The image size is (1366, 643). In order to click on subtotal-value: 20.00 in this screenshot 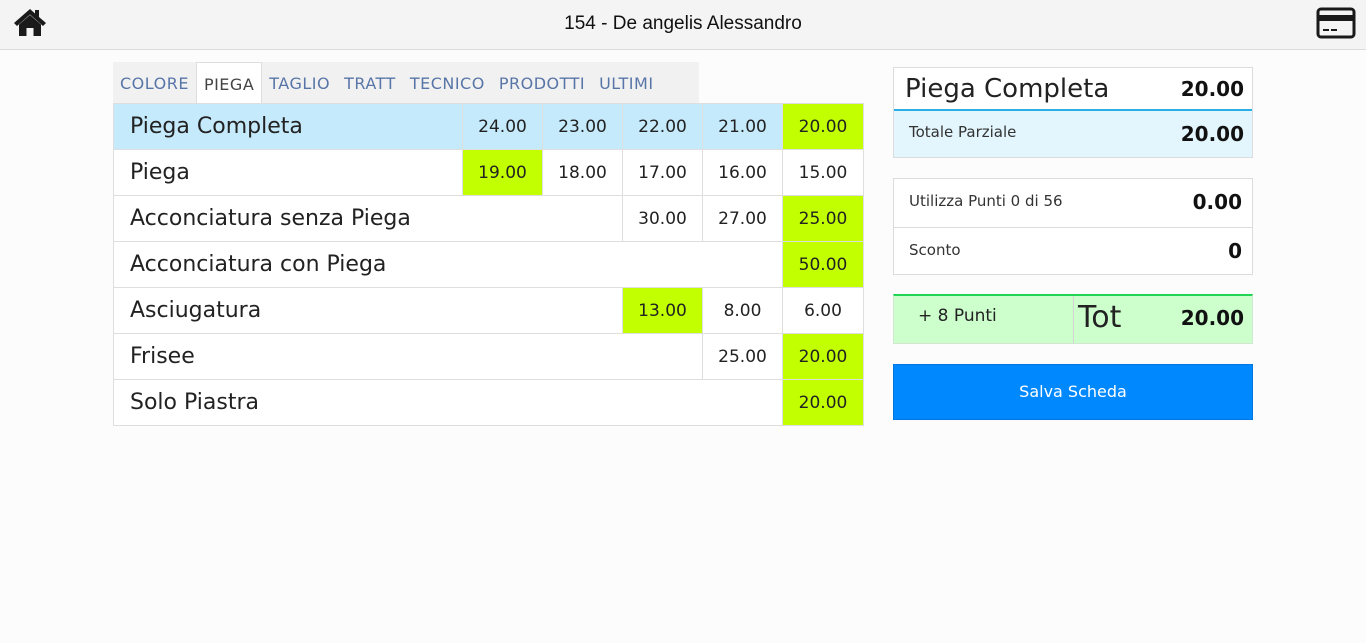, I will do `click(1212, 134)`.